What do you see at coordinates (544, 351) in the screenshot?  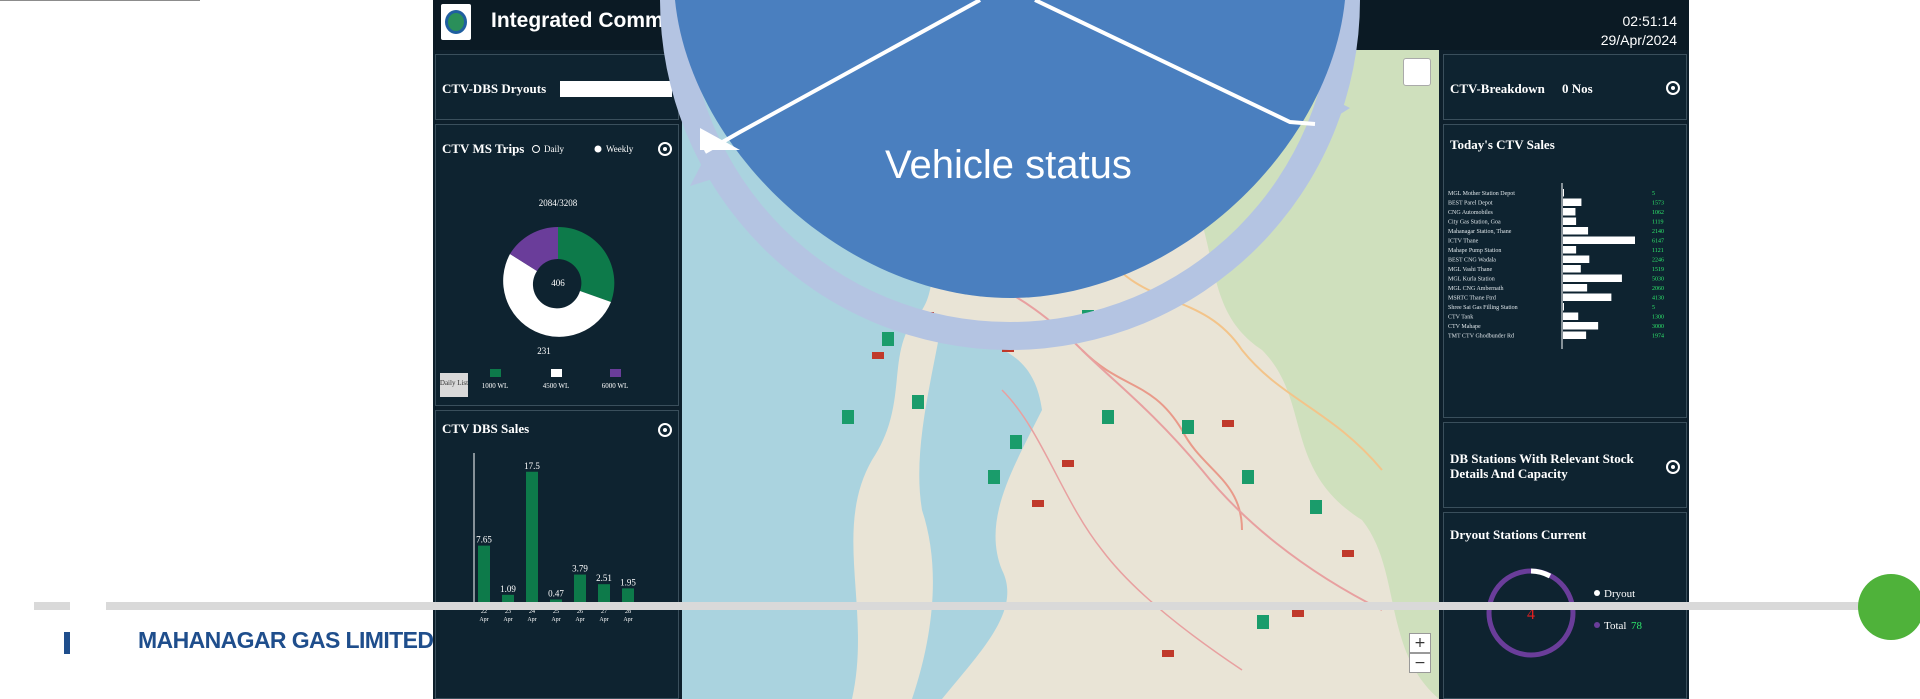 I see `donut-bottom-value: 231` at bounding box center [544, 351].